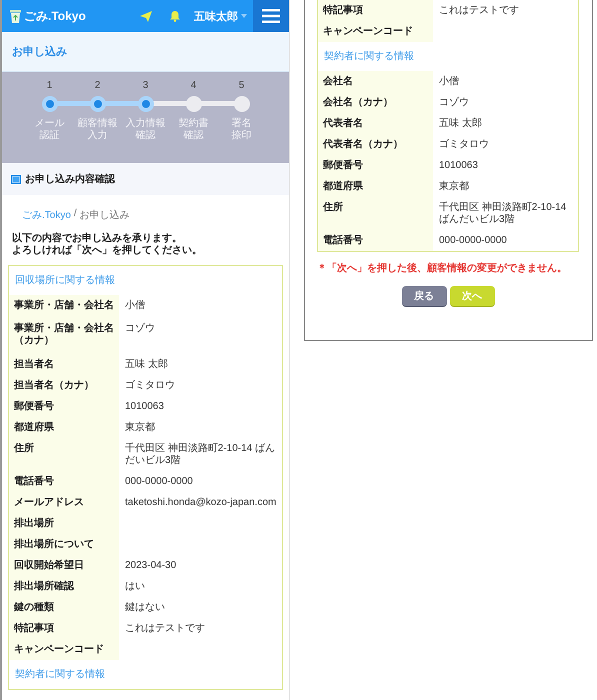  I want to click on step-label: 入力情報, so click(146, 124).